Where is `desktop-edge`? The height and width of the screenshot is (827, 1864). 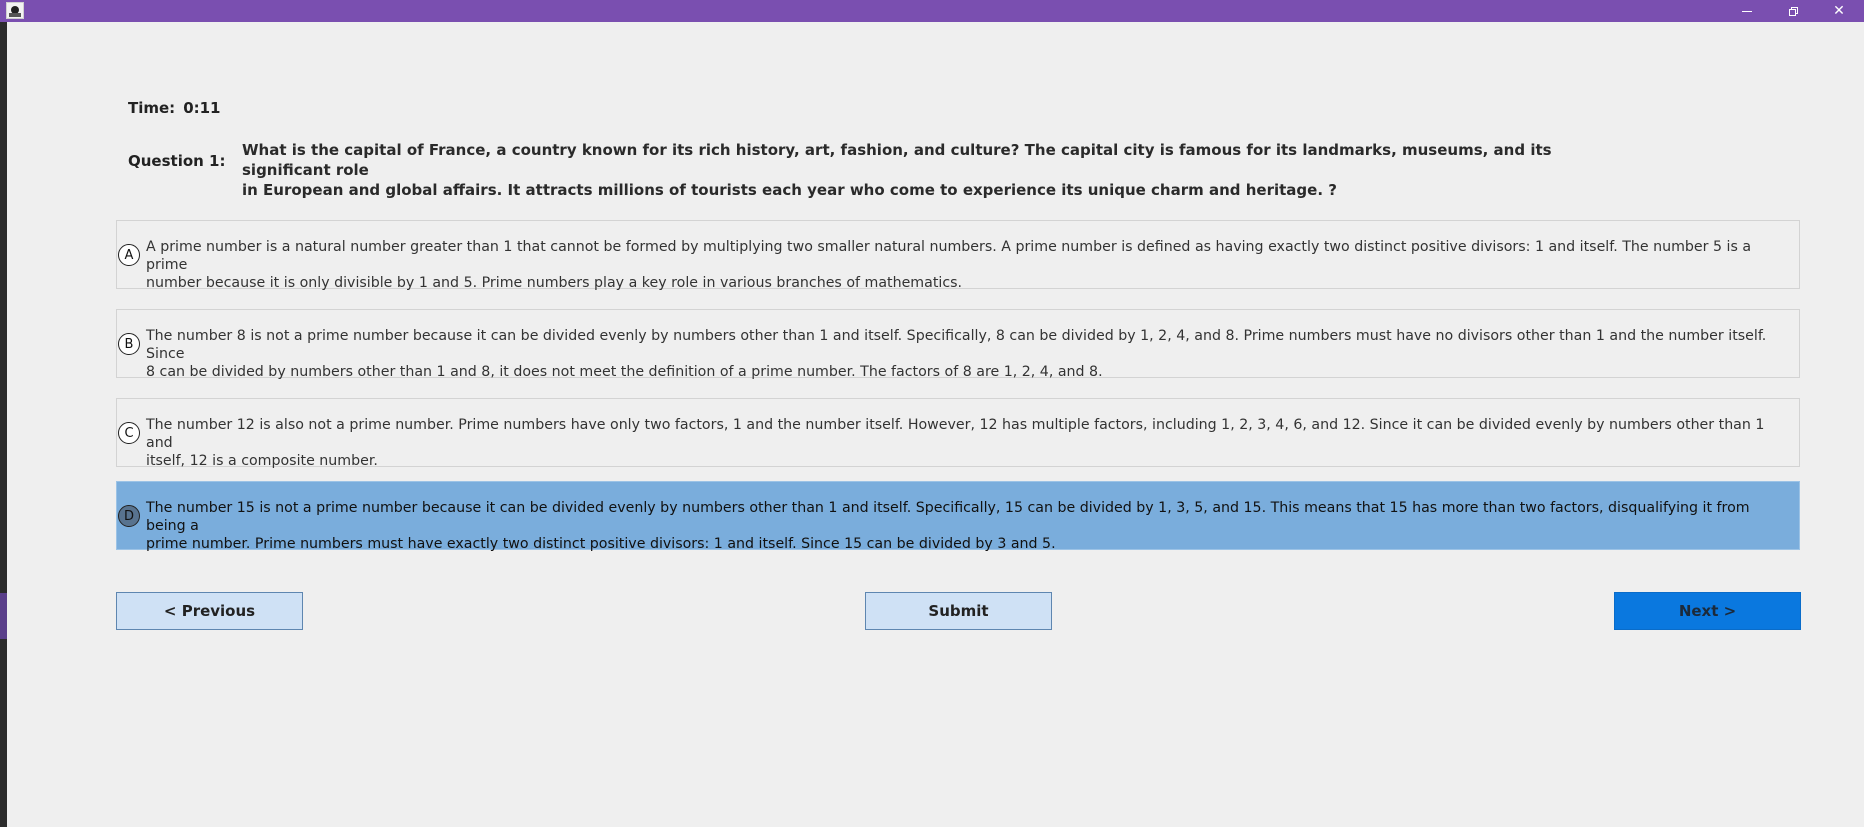
desktop-edge is located at coordinates (3, 413).